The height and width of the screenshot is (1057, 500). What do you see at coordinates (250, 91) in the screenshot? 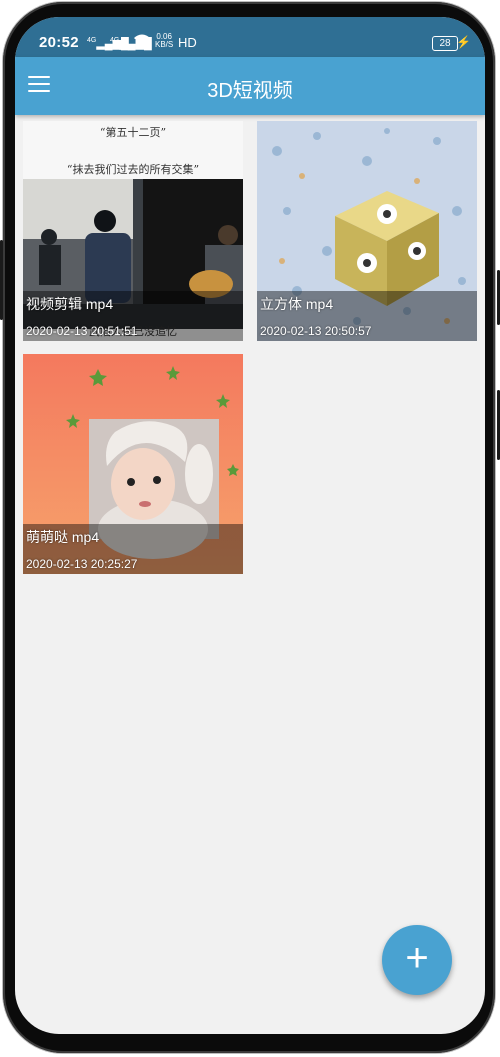
I see `app-title: 3D短视频` at bounding box center [250, 91].